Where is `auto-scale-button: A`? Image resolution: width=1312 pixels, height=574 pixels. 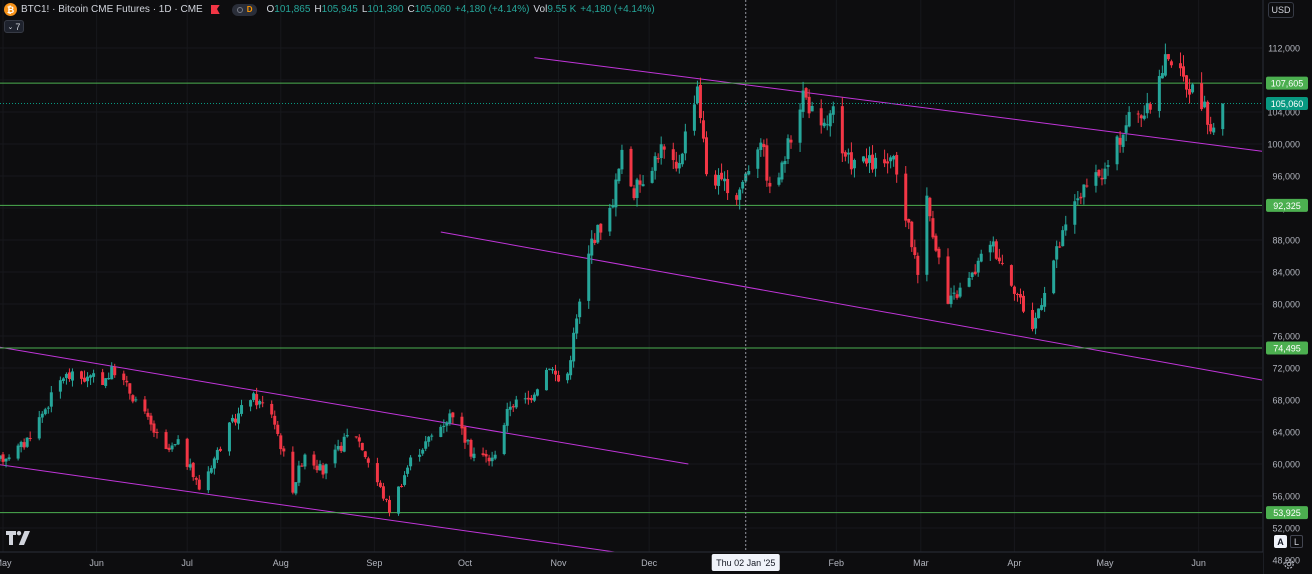
auto-scale-button: A is located at coordinates (1280, 541).